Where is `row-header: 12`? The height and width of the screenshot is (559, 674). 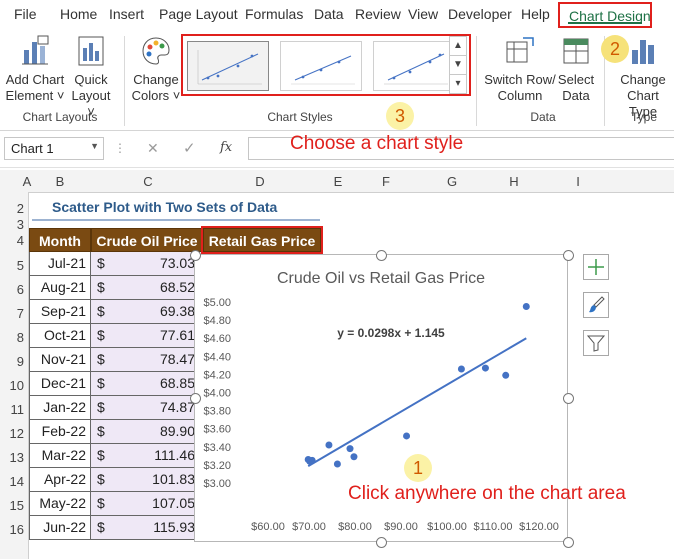 row-header: 12 is located at coordinates (12, 433).